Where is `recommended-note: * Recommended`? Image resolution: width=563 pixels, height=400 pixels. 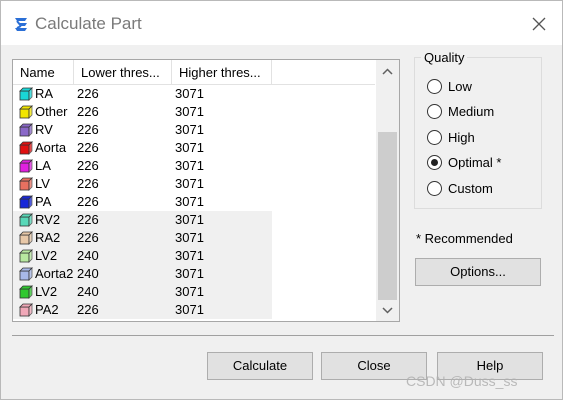
recommended-note: * Recommended is located at coordinates (464, 238).